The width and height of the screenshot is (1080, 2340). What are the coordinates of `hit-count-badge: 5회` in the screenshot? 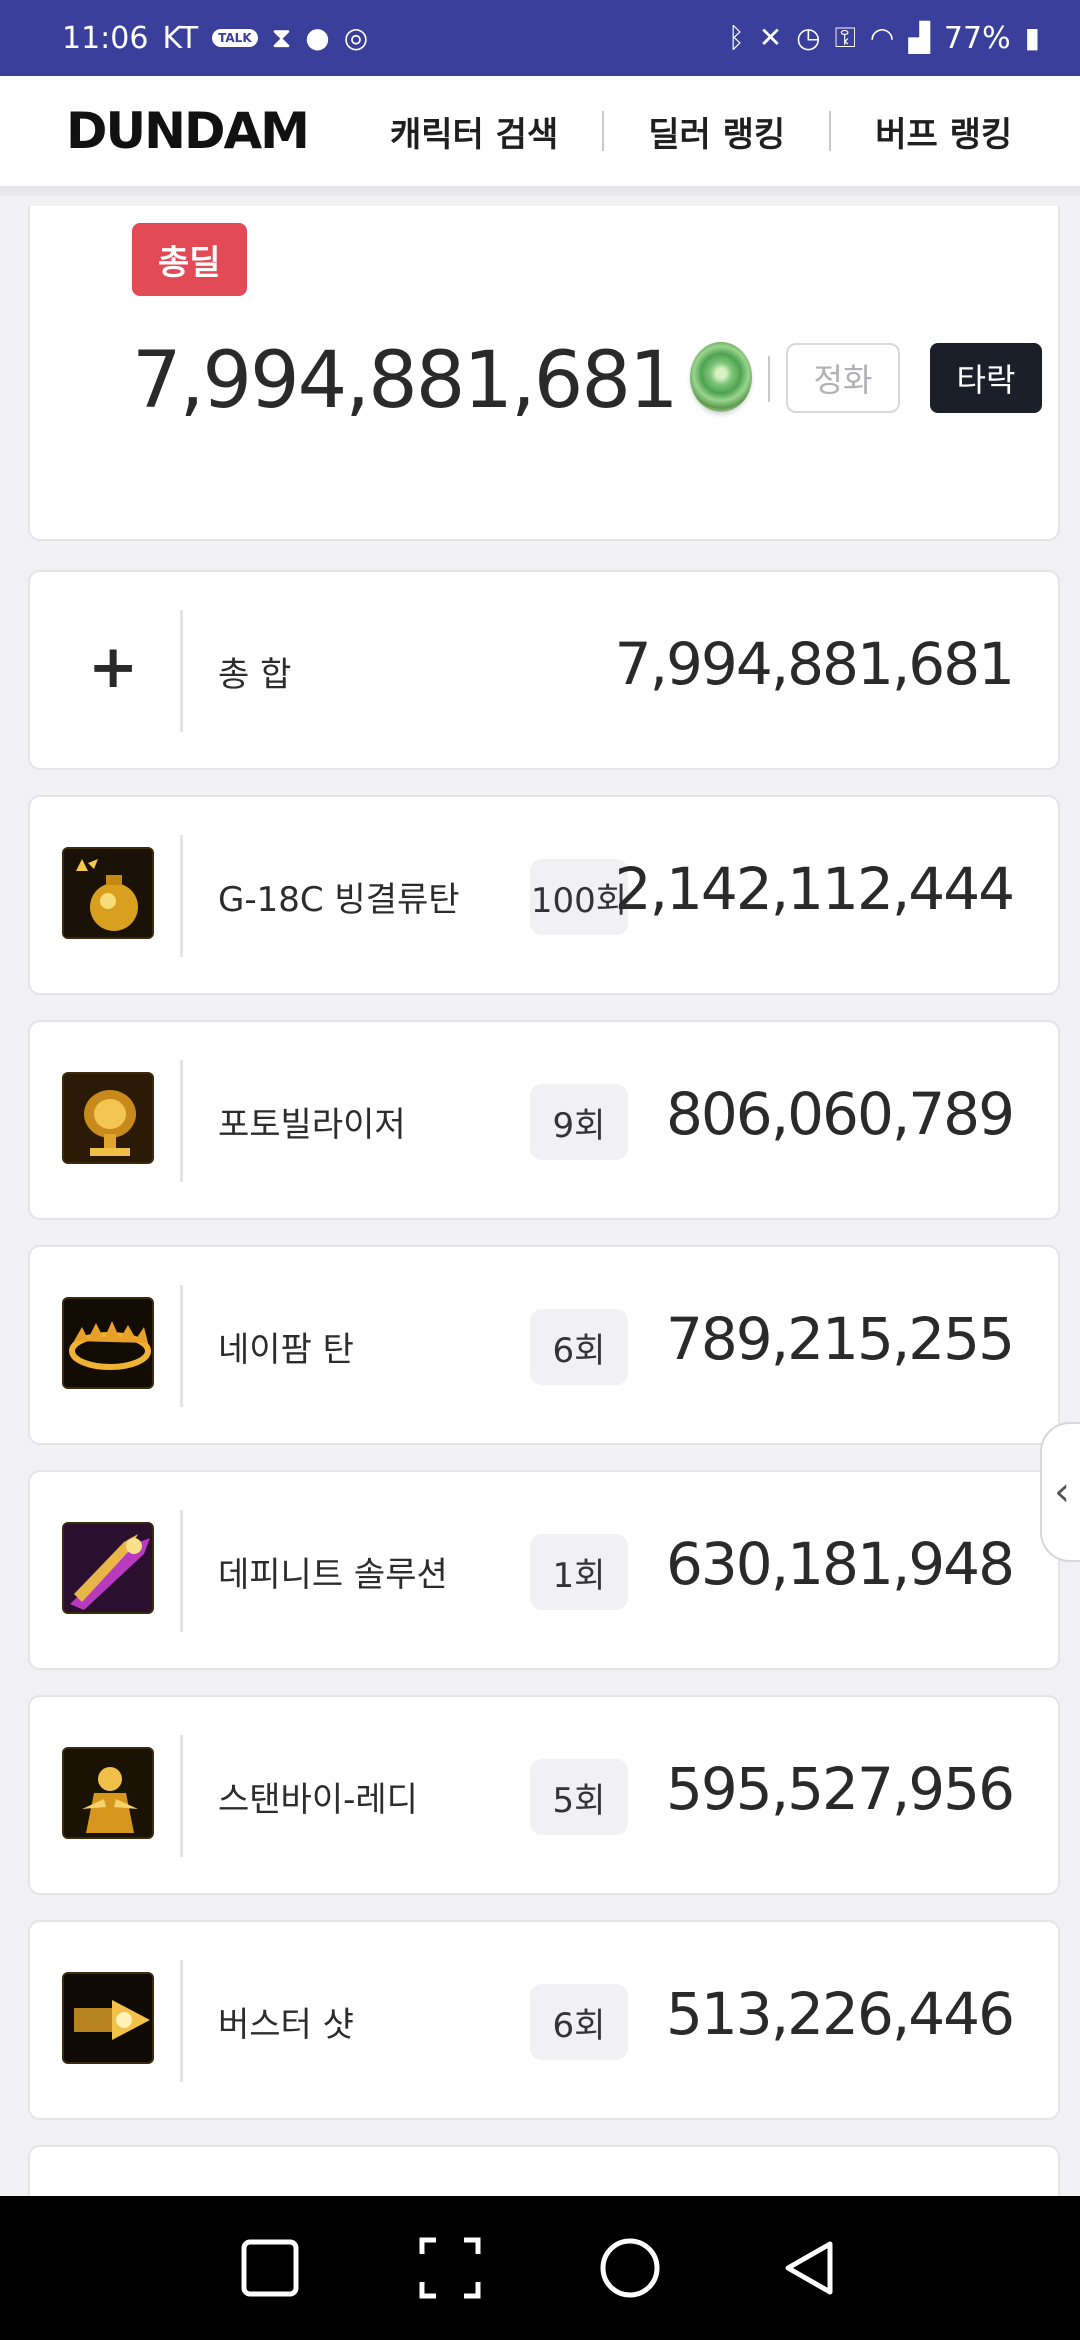 It's located at (579, 1797).